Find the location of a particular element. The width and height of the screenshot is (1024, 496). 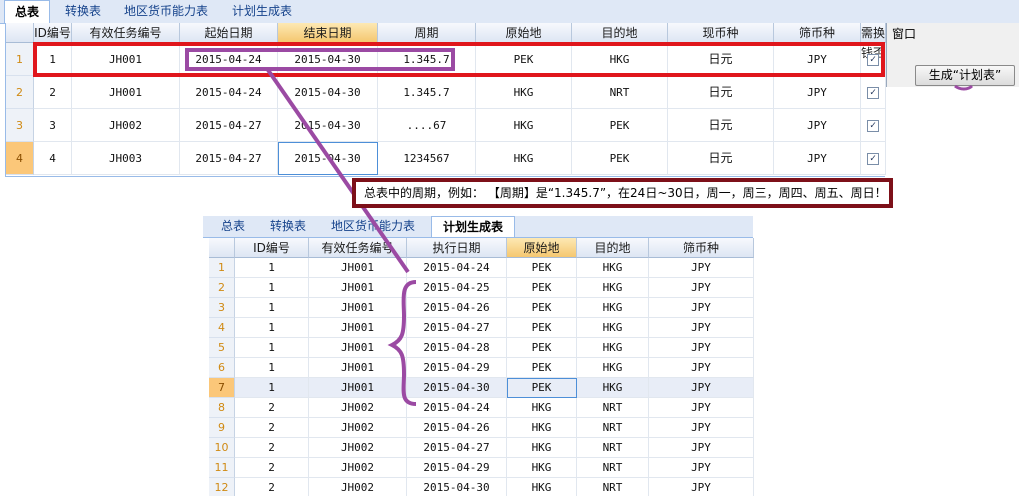

tab-summary-bottom: 总表 is located at coordinates (233, 226).